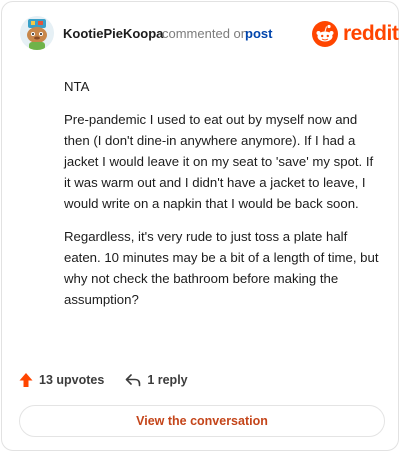  I want to click on reddit-snoo-logo-icon, so click(325, 34).